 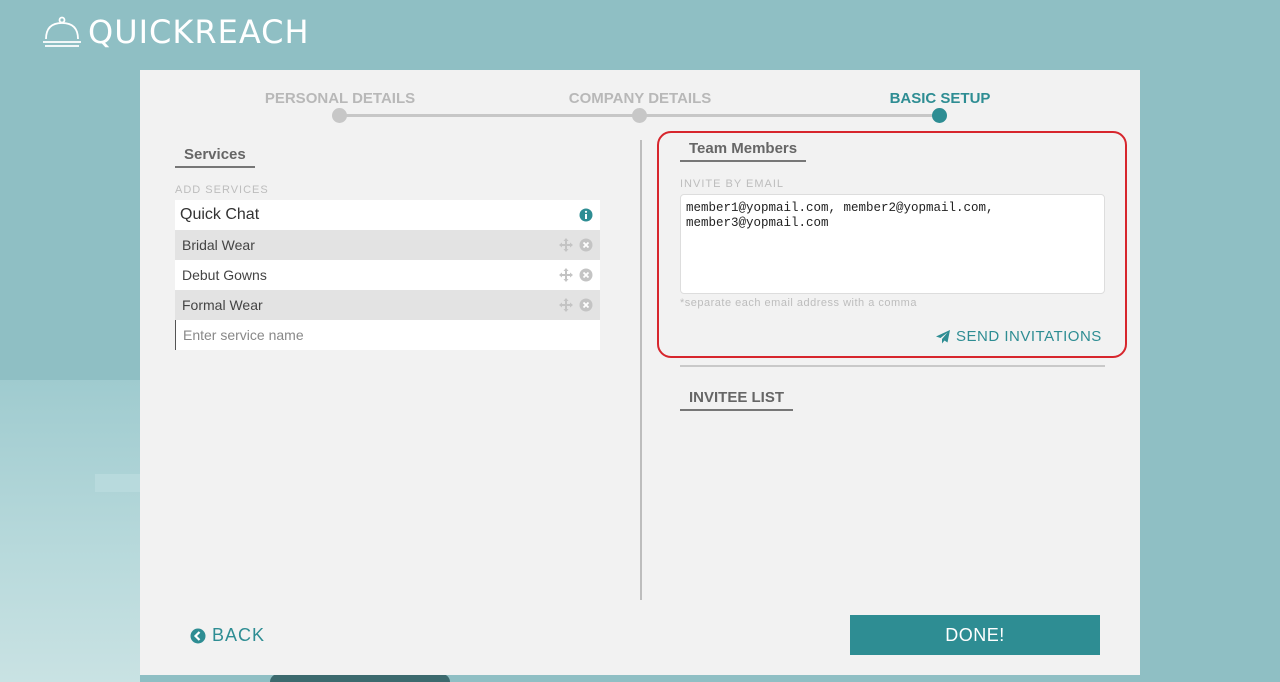 I want to click on column-divider, so click(x=641, y=370).